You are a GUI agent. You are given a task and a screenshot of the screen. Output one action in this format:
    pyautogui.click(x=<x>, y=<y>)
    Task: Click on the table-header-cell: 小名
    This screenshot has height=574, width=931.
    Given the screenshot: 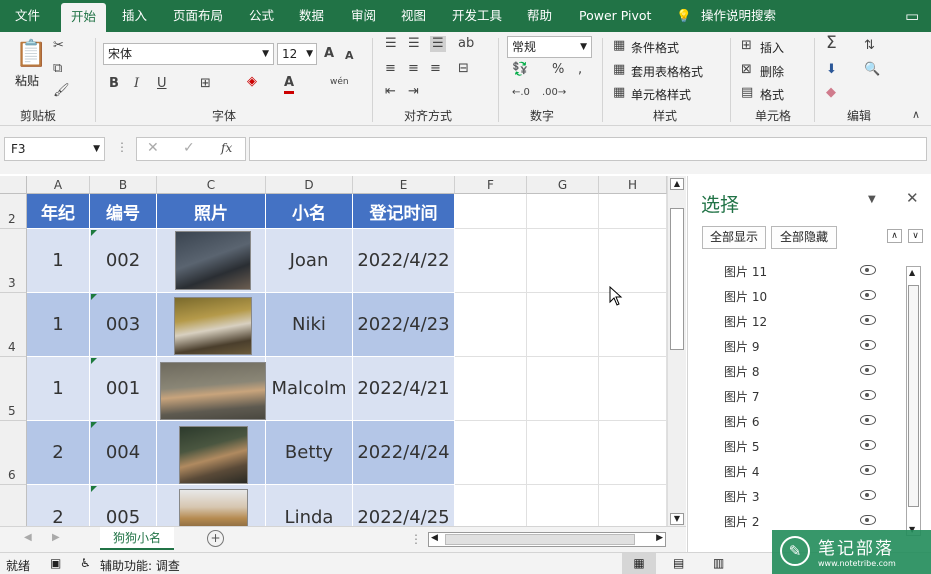 What is the action you would take?
    pyautogui.click(x=309, y=211)
    